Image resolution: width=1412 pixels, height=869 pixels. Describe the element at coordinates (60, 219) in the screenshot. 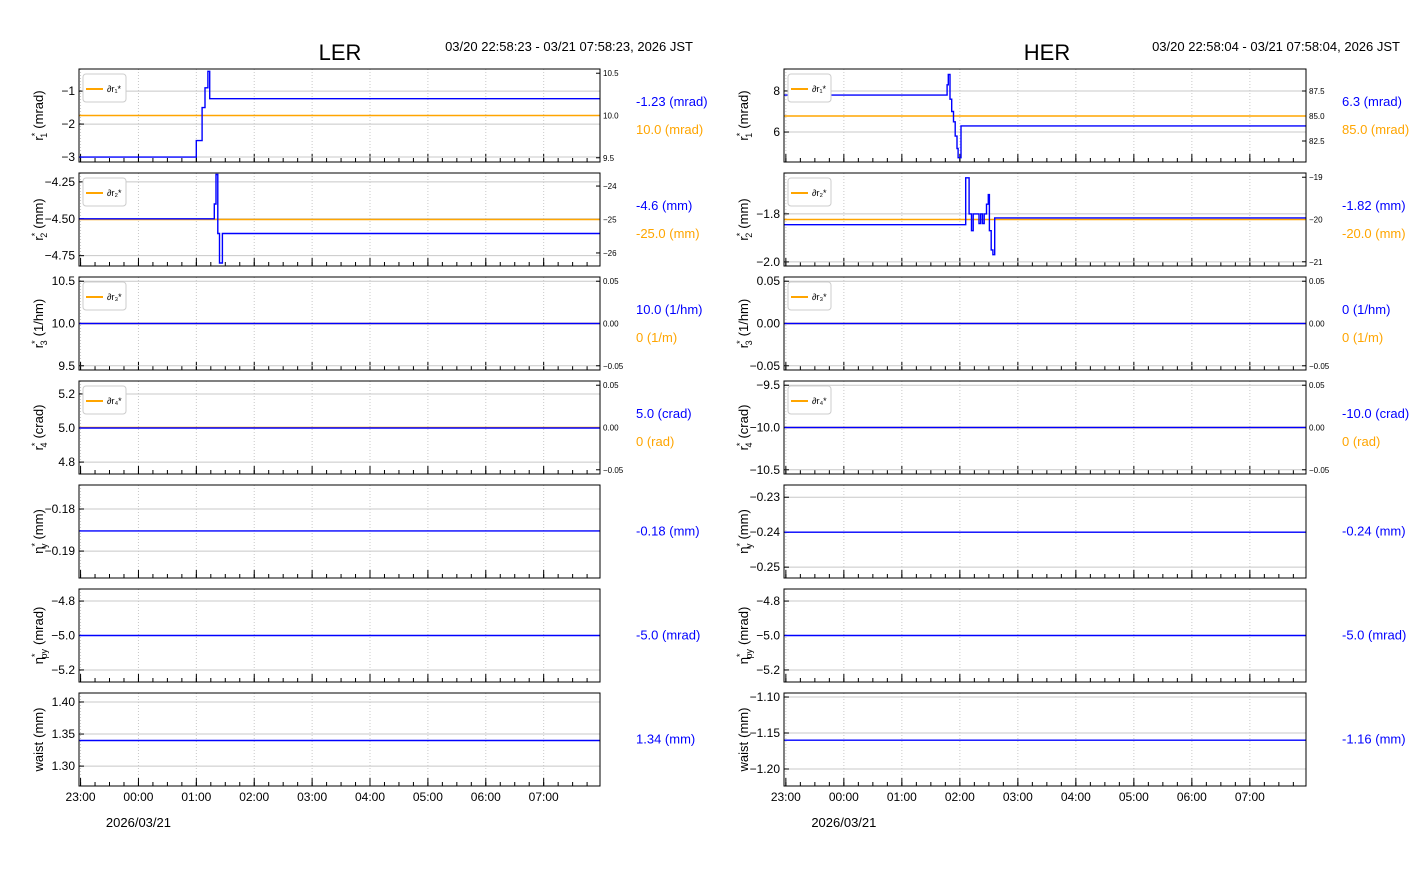

I see `y-tick-label: −4.50` at that location.